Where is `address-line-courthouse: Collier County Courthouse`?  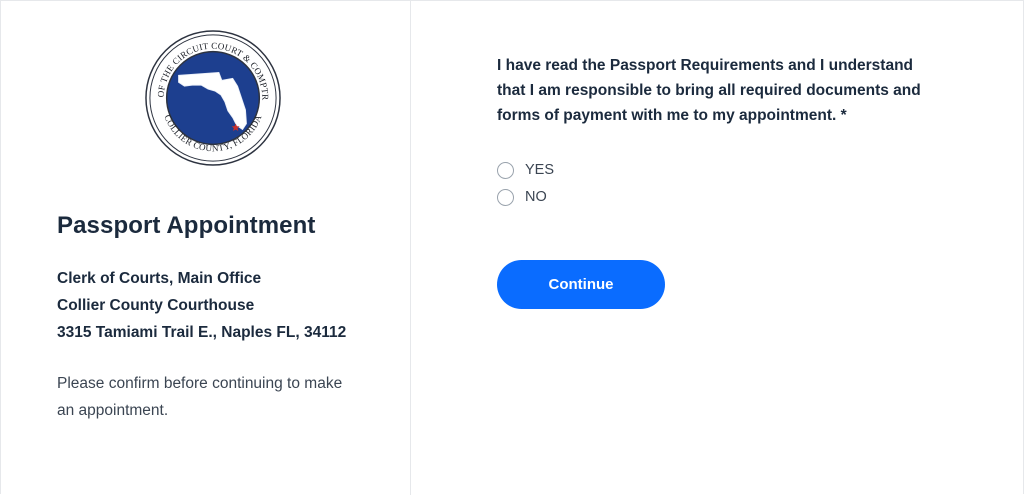
address-line-courthouse: Collier County Courthouse is located at coordinates (156, 305).